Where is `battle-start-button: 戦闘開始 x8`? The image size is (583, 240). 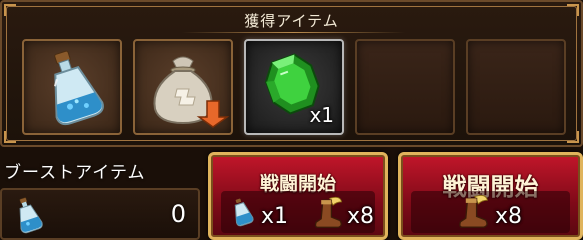 battle-start-button: 戦闘開始 x8 is located at coordinates (490, 196).